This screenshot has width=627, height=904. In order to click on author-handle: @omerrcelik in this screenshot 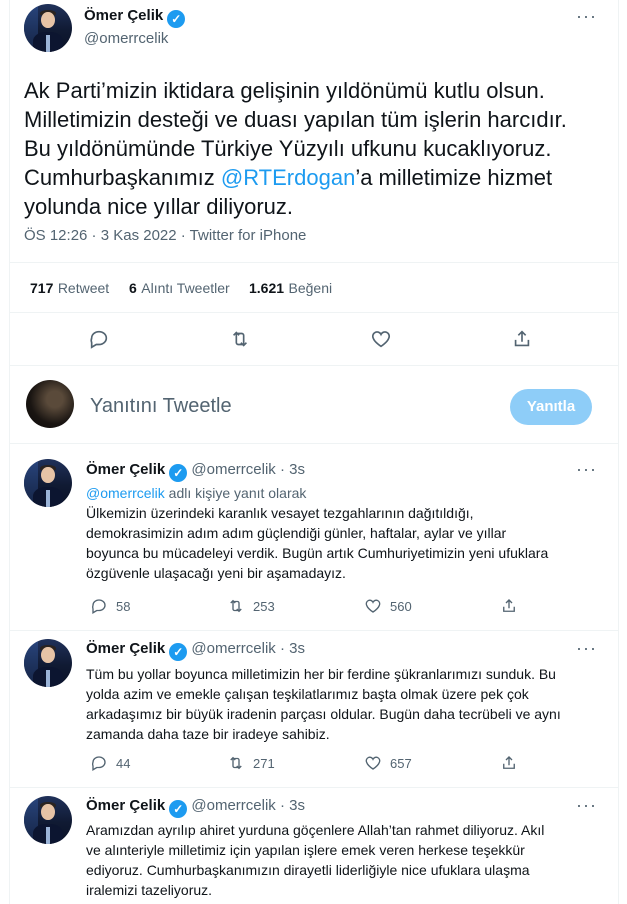, I will do `click(126, 38)`.